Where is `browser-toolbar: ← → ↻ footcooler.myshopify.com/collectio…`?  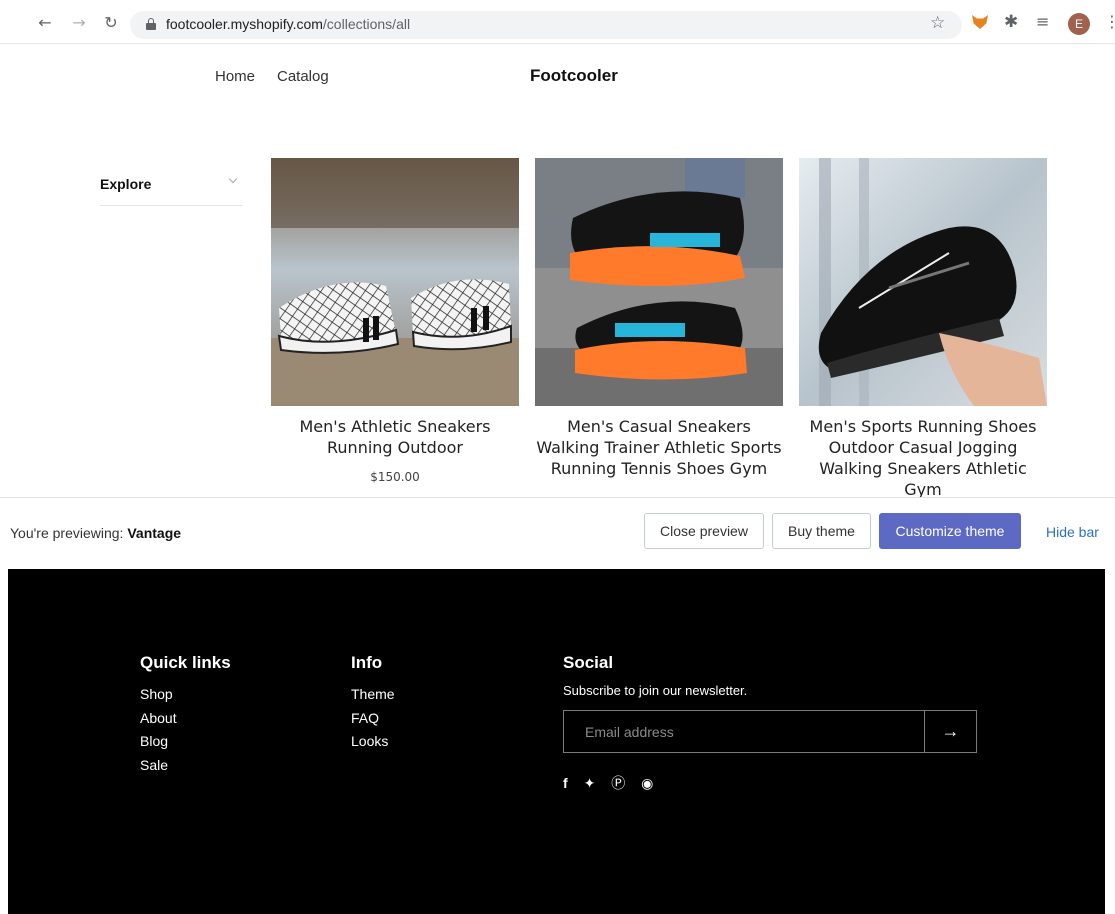 browser-toolbar: ← → ↻ footcooler.myshopify.com/collectio… is located at coordinates (557, 22).